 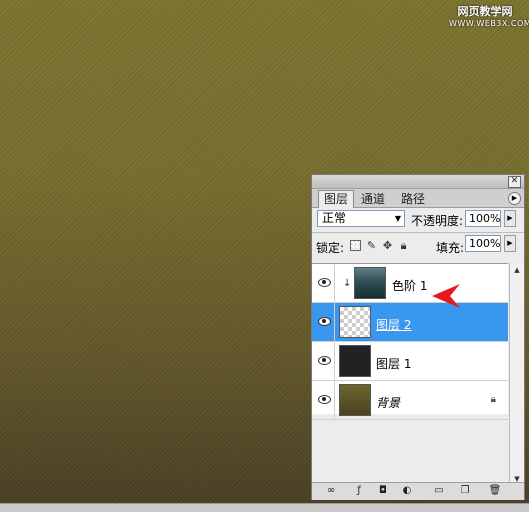 I want to click on scroll-up-icon: ▲, so click(x=517, y=270).